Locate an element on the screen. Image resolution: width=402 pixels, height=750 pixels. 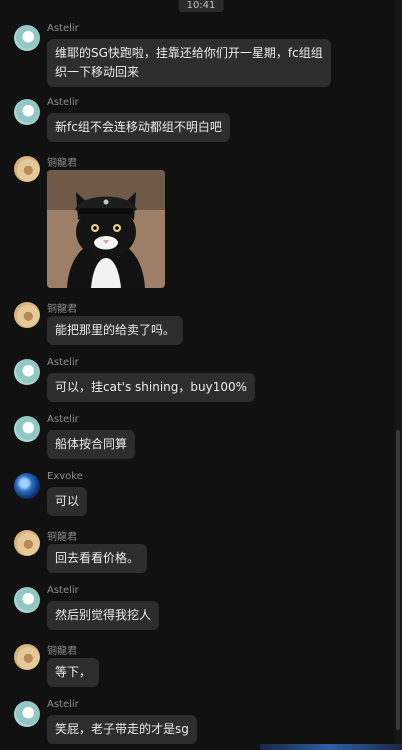
message-bubble: 回去看看价格。 is located at coordinates (97, 558).